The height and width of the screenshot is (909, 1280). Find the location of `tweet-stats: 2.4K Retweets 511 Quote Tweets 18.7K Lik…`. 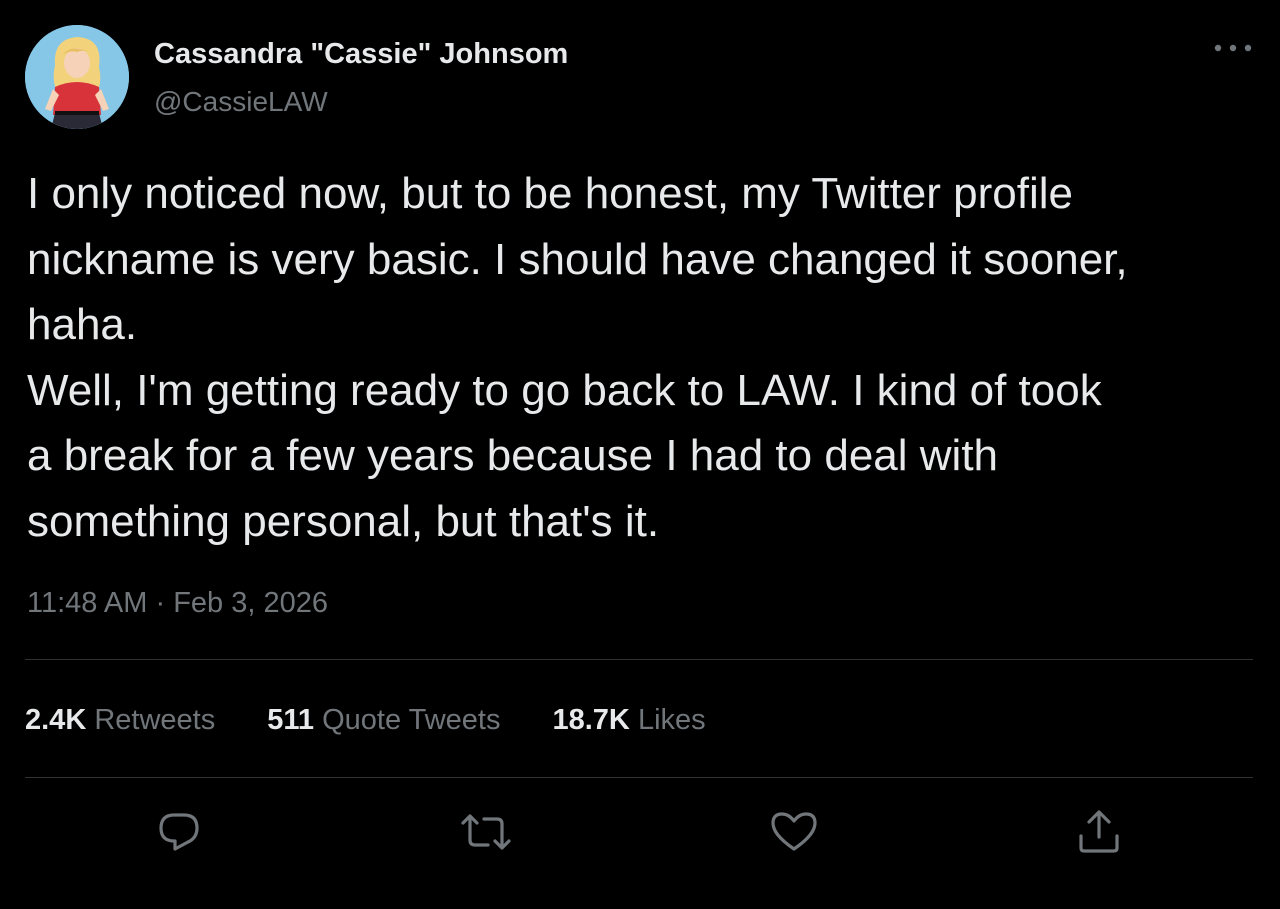

tweet-stats: 2.4K Retweets 511 Quote Tweets 18.7K Lik… is located at coordinates (365, 720).